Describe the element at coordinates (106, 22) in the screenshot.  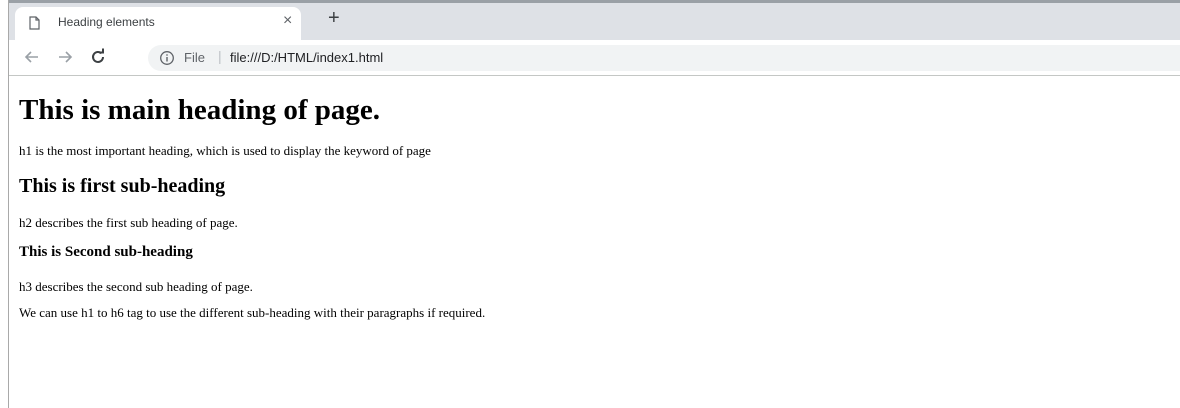
I see `tab-title: Heading elements` at that location.